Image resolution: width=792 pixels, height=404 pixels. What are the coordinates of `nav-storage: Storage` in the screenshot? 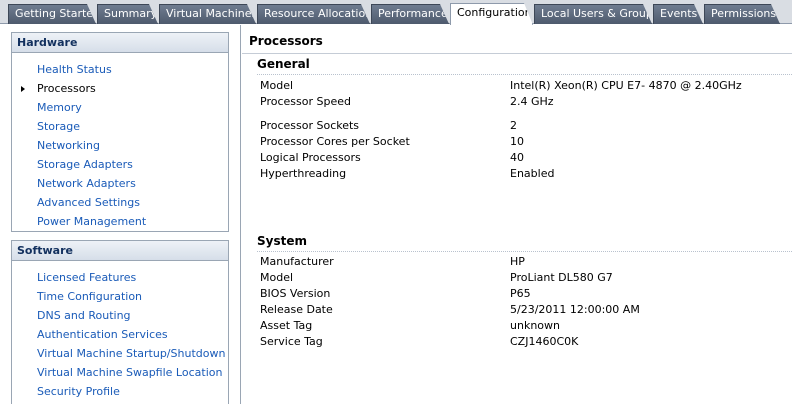 It's located at (58, 127).